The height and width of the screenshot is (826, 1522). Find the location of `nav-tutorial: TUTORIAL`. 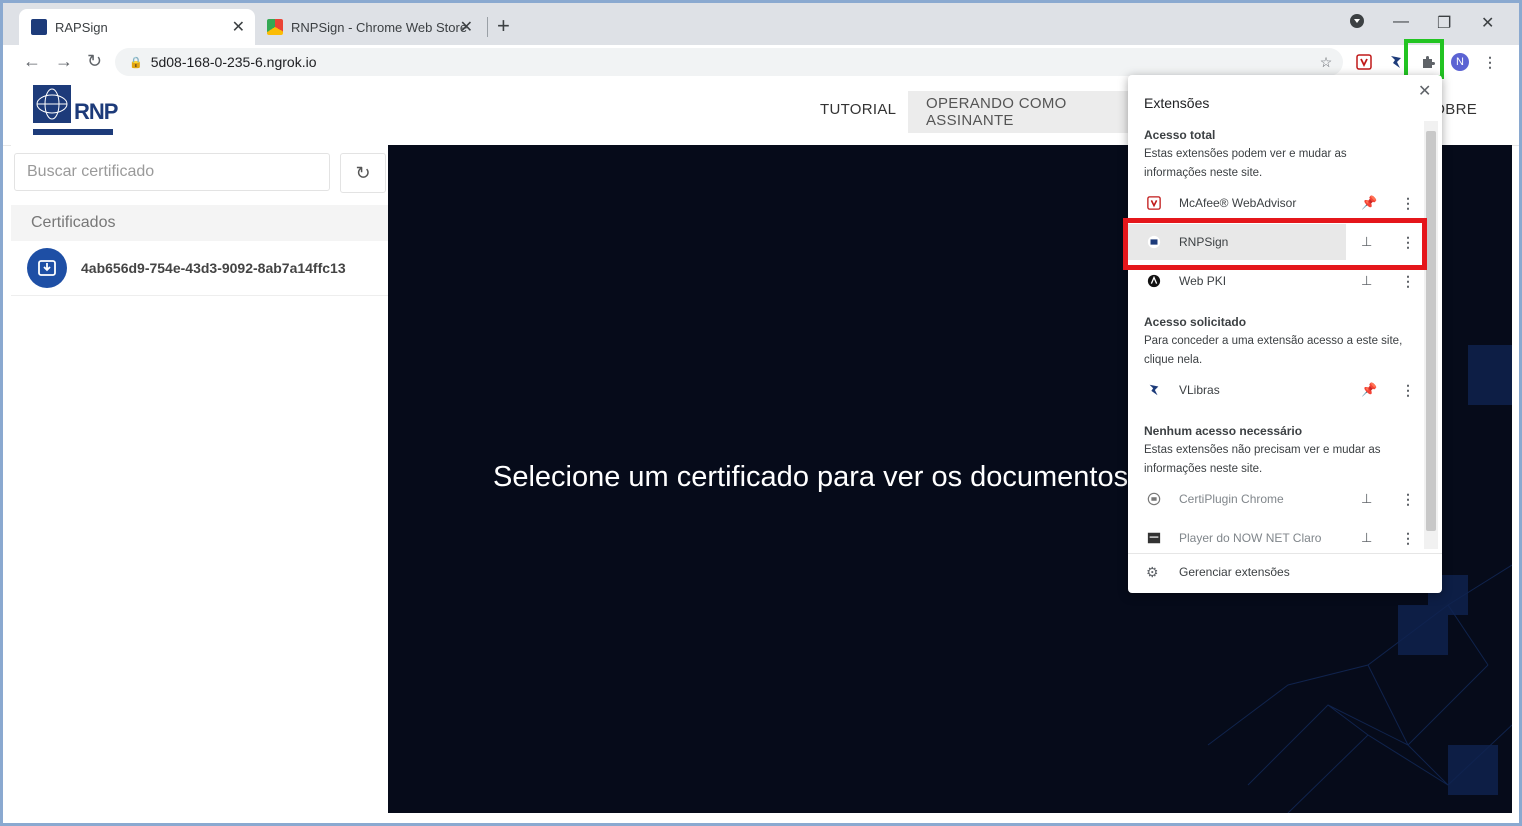

nav-tutorial: TUTORIAL is located at coordinates (858, 109).